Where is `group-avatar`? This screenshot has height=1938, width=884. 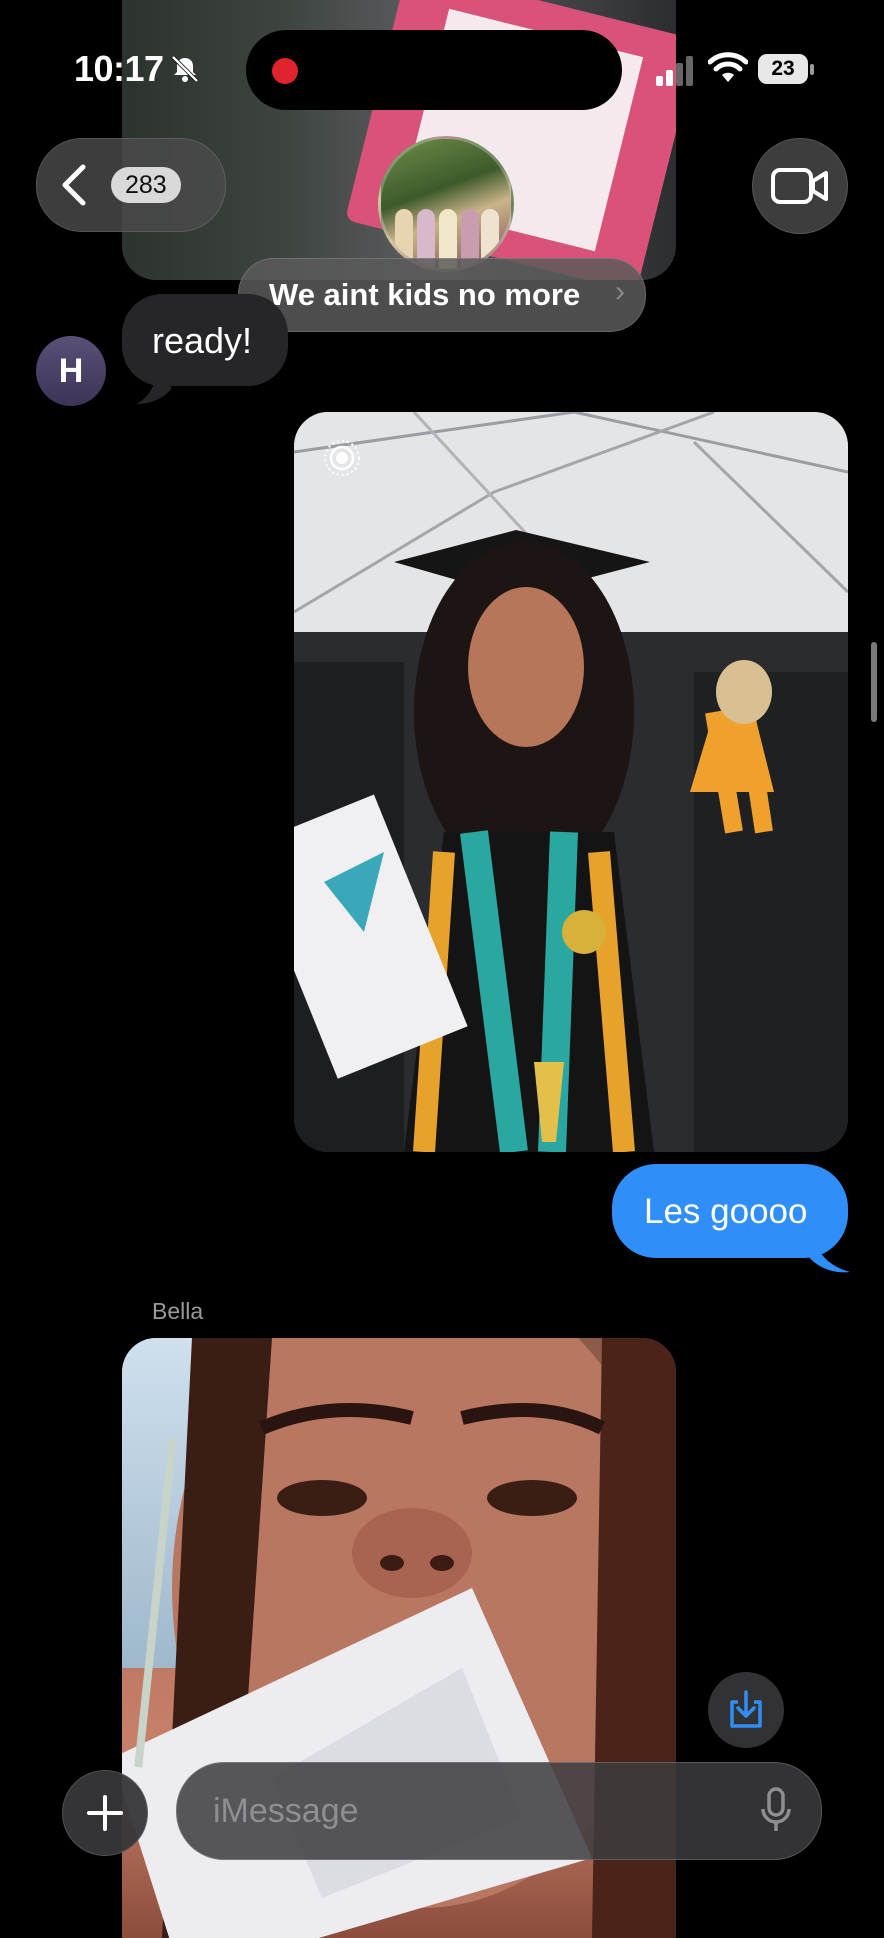 group-avatar is located at coordinates (446, 204).